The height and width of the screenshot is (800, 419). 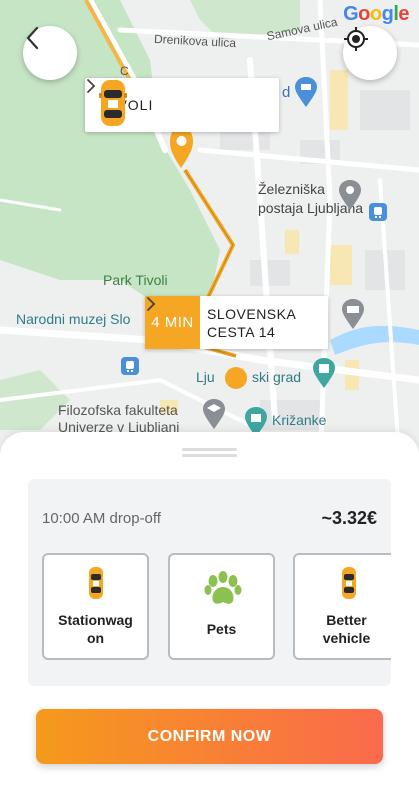 I want to click on drag-handle, so click(x=209, y=449).